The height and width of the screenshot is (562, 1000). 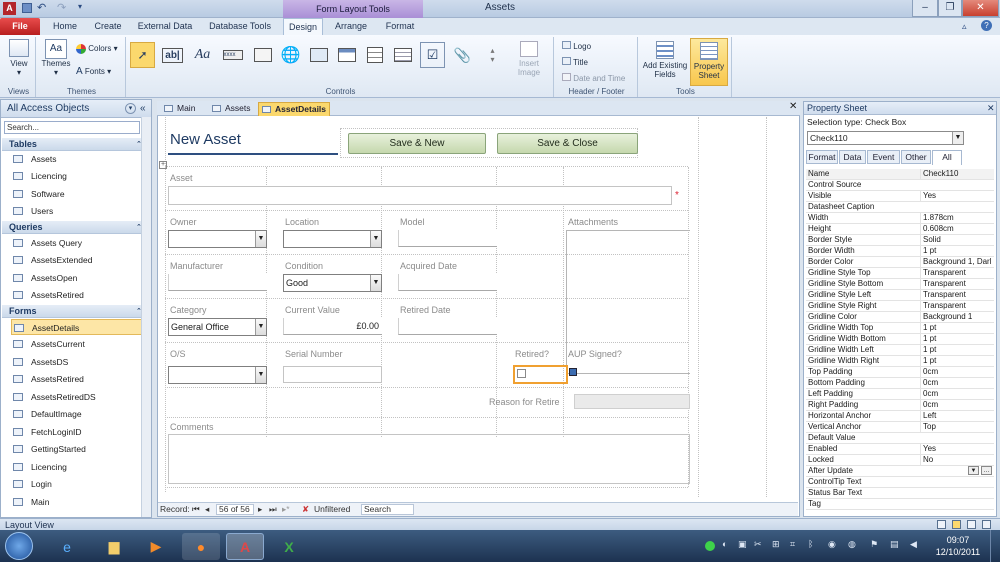 I want to click on access-taskbar-icon: A, so click(x=245, y=546).